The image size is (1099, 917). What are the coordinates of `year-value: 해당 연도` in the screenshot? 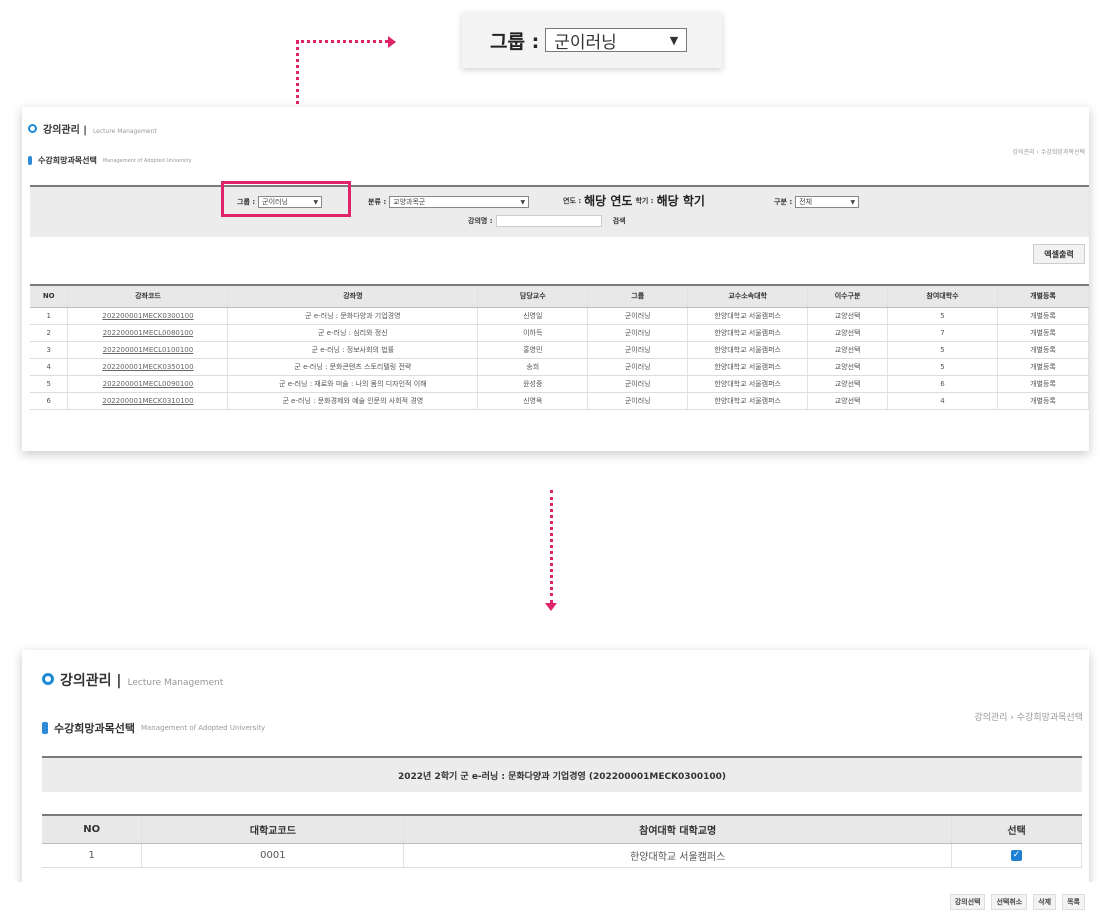 It's located at (608, 201).